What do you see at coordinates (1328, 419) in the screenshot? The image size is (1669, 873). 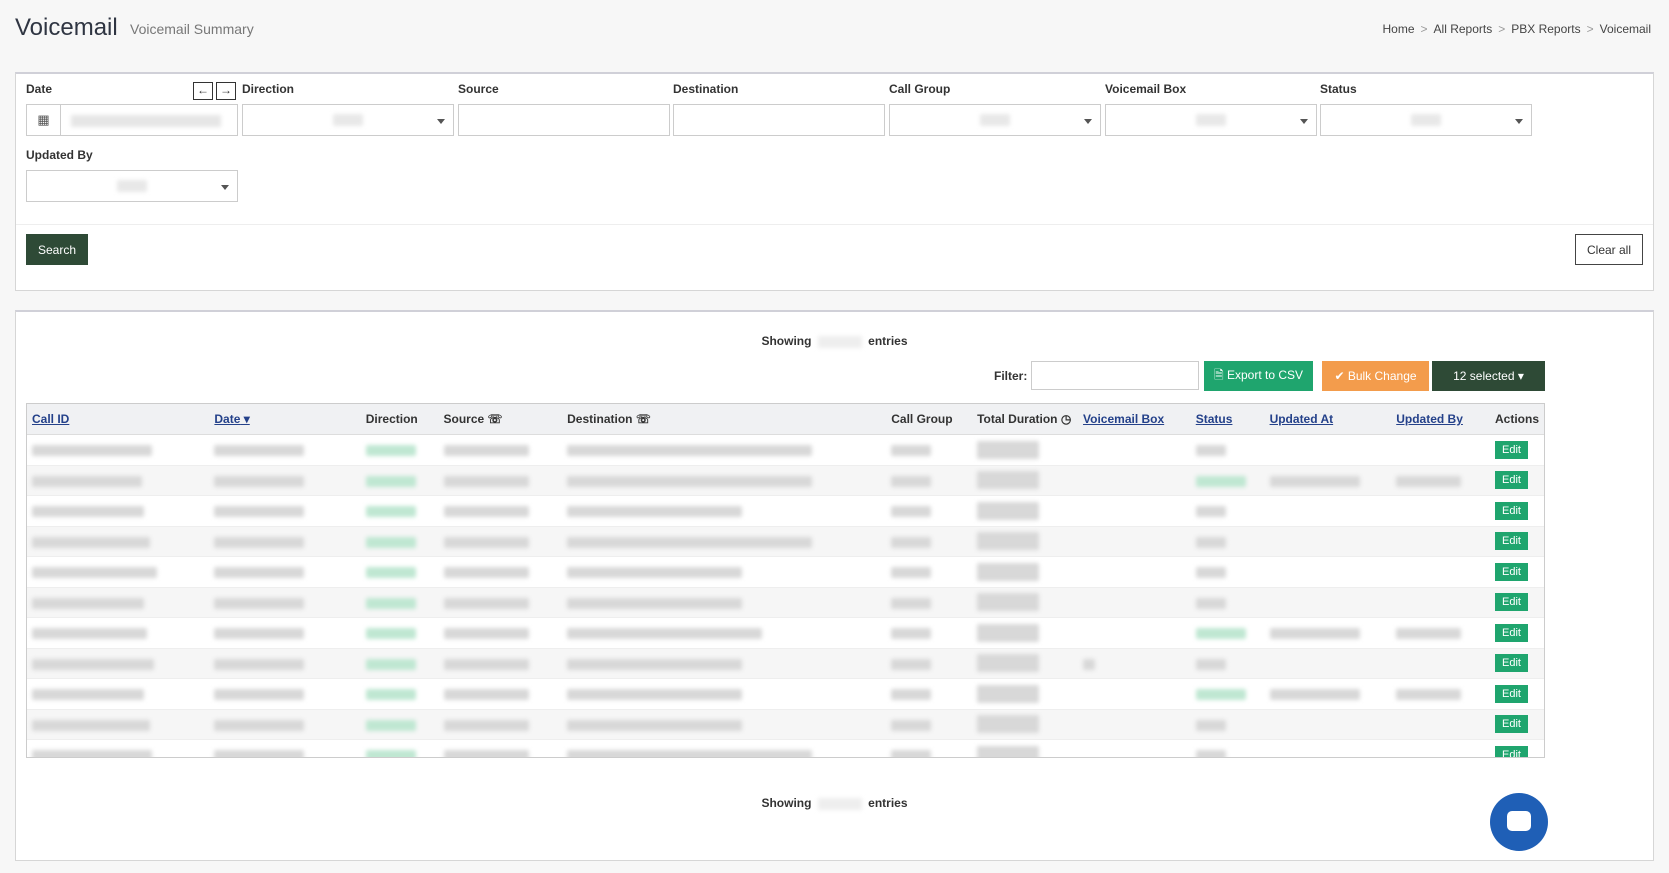 I see `column-updated-at: Updated At` at bounding box center [1328, 419].